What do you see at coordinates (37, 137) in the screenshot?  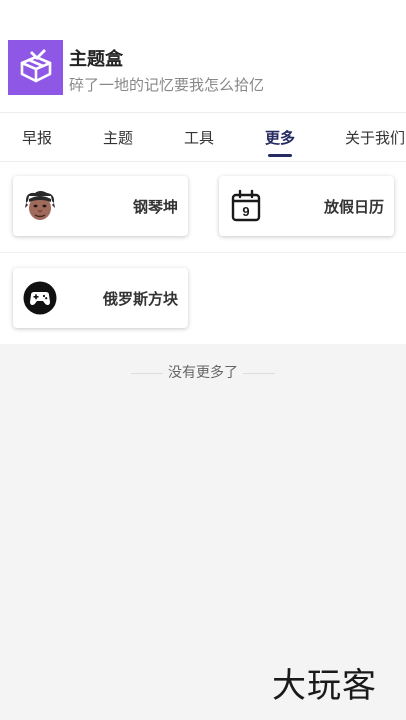 I see `tab-daily-news: 早报` at bounding box center [37, 137].